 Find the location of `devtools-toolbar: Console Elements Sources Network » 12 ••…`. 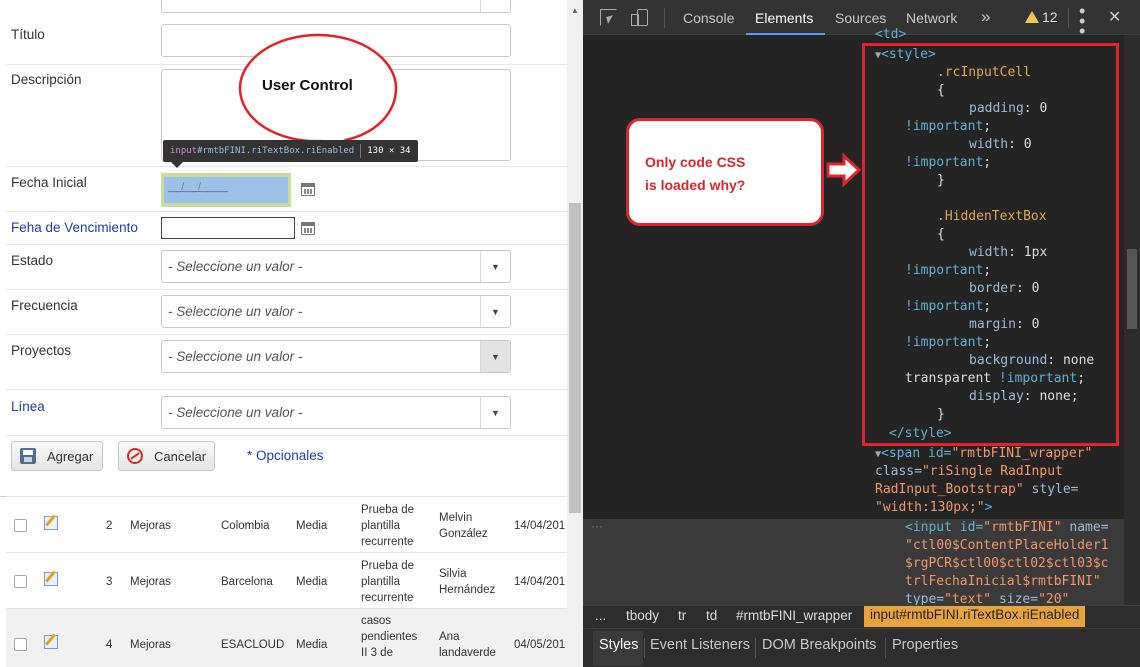

devtools-toolbar: Console Elements Sources Network » 12 ••… is located at coordinates (861, 20).